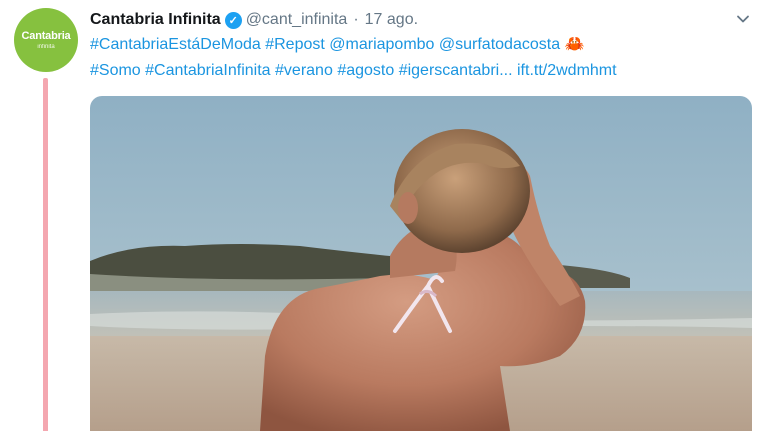  Describe the element at coordinates (304, 70) in the screenshot. I see `hashtag-link: #verano` at that location.